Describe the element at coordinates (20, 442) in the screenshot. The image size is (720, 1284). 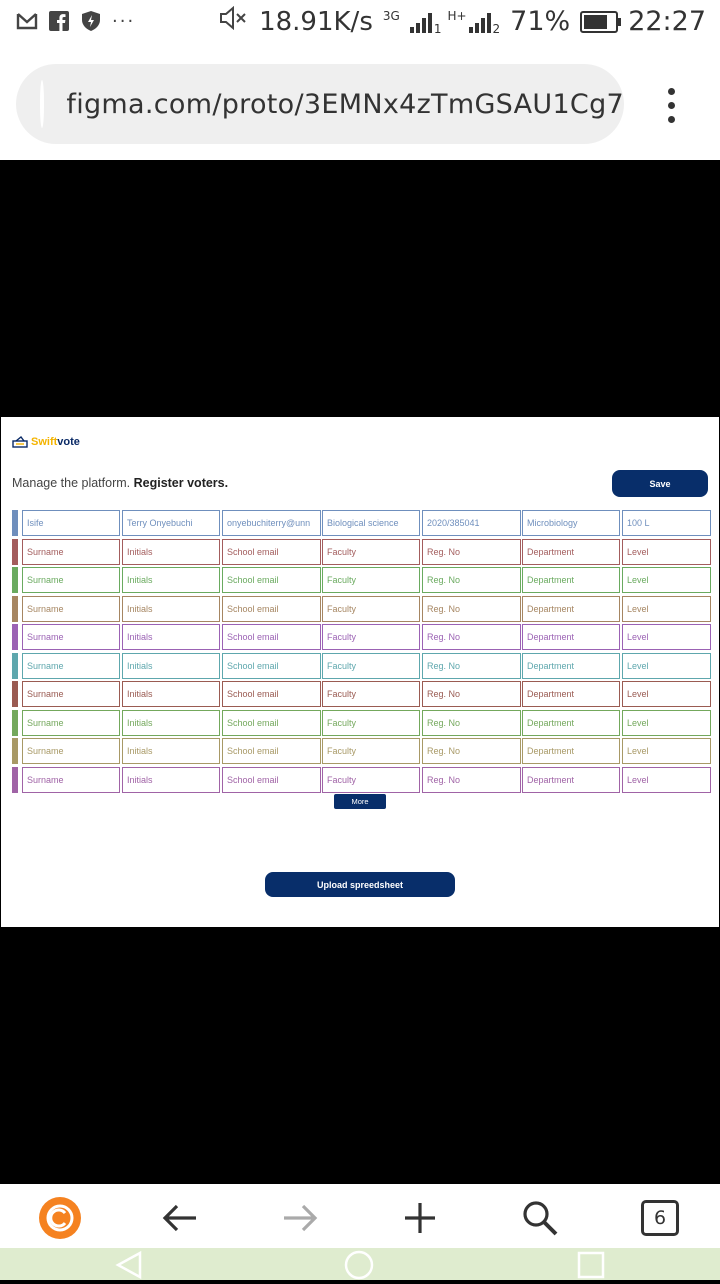
I see `ballot-box-icon` at that location.